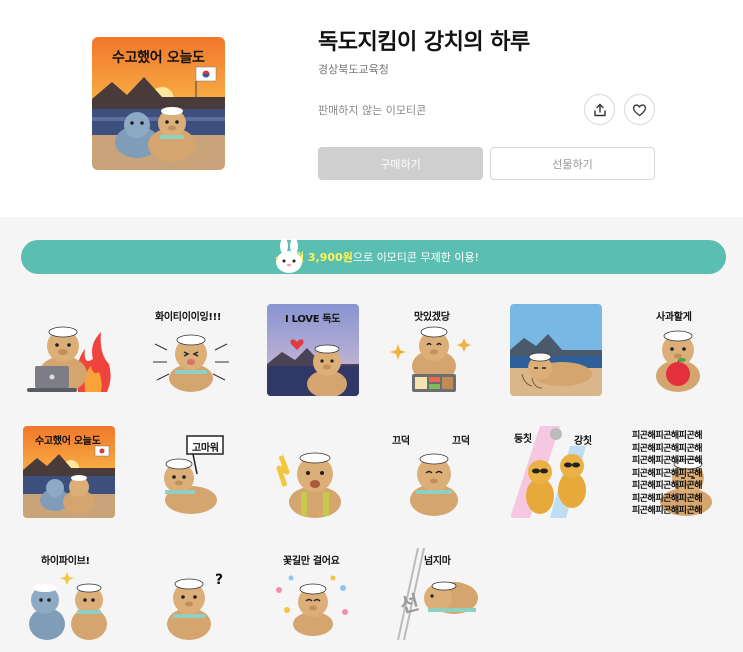 Image resolution: width=743 pixels, height=652 pixels. What do you see at coordinates (432, 317) in the screenshot?
I see `sticker-caption: 맛있겠당` at bounding box center [432, 317].